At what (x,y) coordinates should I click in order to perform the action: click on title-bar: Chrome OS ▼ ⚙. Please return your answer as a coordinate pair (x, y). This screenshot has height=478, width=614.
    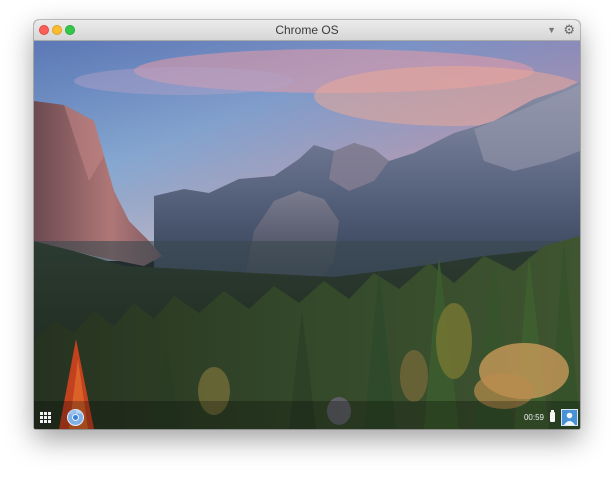
    Looking at the image, I should click on (307, 30).